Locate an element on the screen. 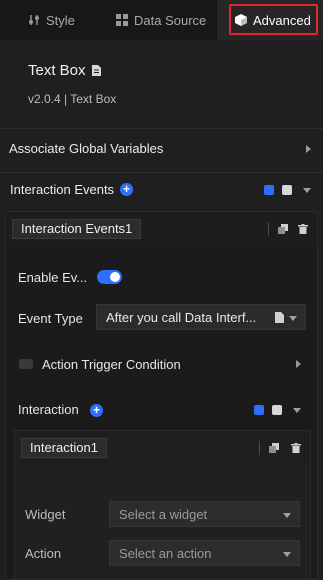 The height and width of the screenshot is (580, 323). widget-select: Select a widget is located at coordinates (204, 514).